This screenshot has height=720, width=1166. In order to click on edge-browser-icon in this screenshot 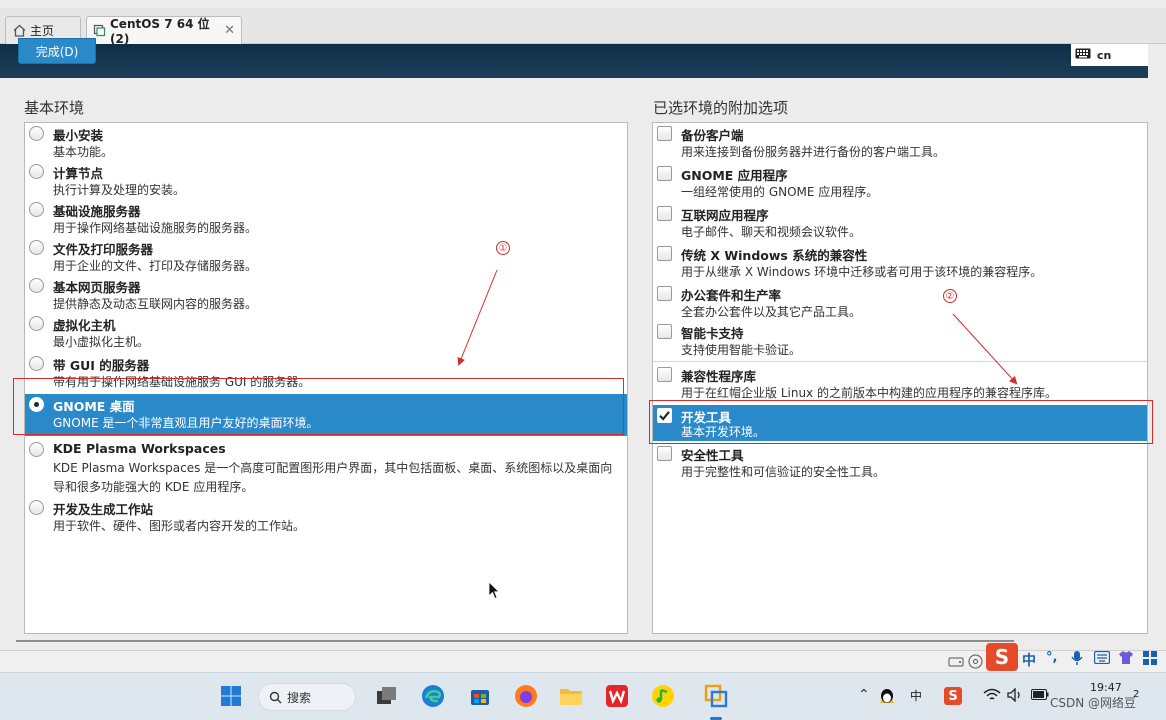, I will do `click(433, 696)`.